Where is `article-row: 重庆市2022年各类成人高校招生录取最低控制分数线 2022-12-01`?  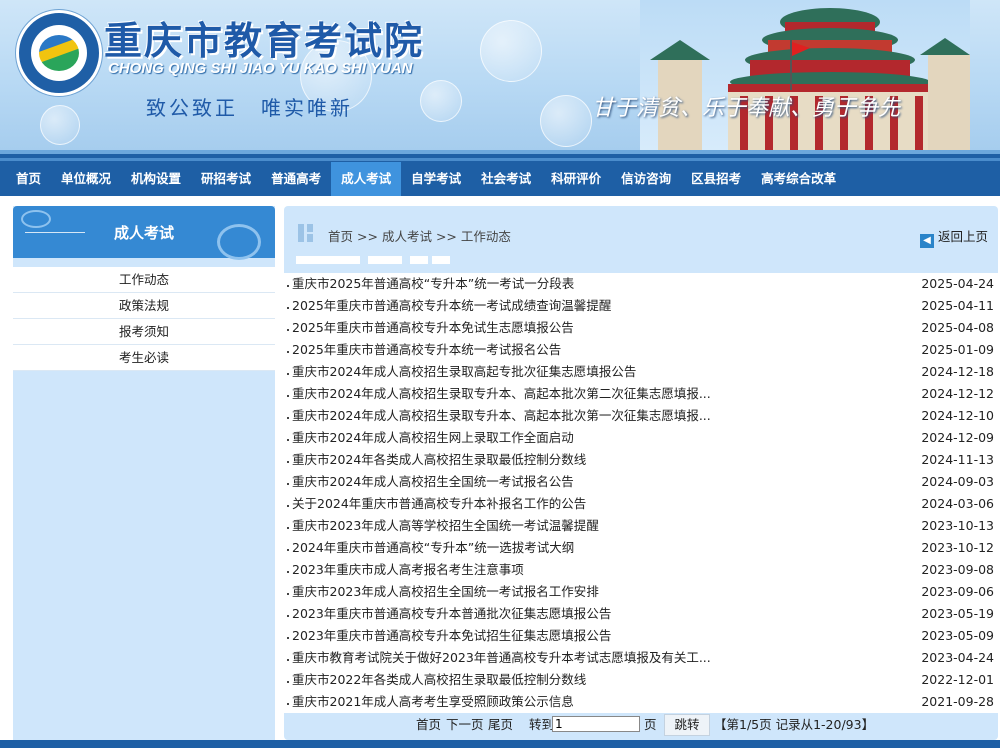 article-row: 重庆市2022年各类成人高校招生录取最低控制分数线 2022-12-01 is located at coordinates (641, 680).